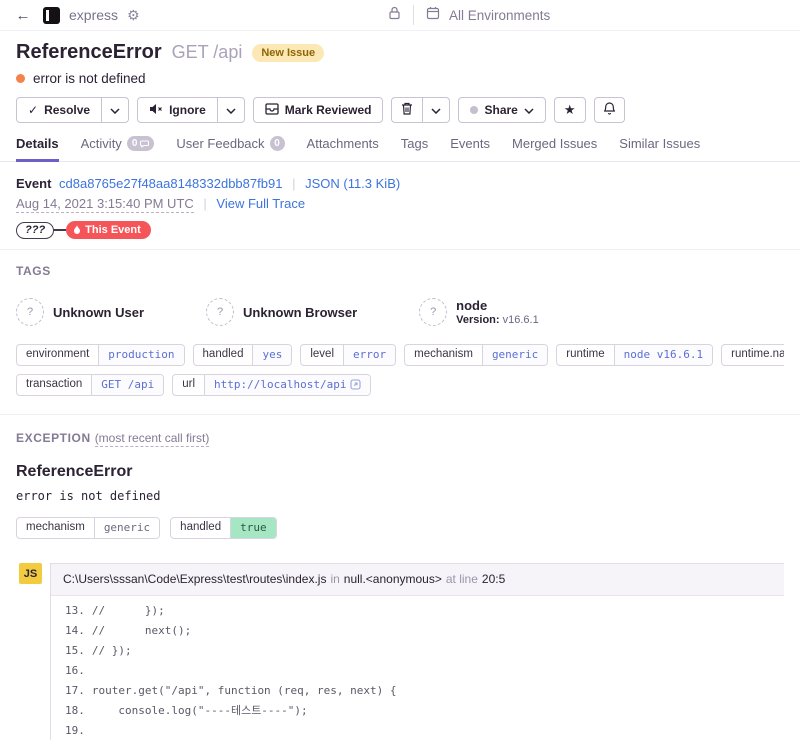  I want to click on tags-heading: TAGS, so click(33, 271).